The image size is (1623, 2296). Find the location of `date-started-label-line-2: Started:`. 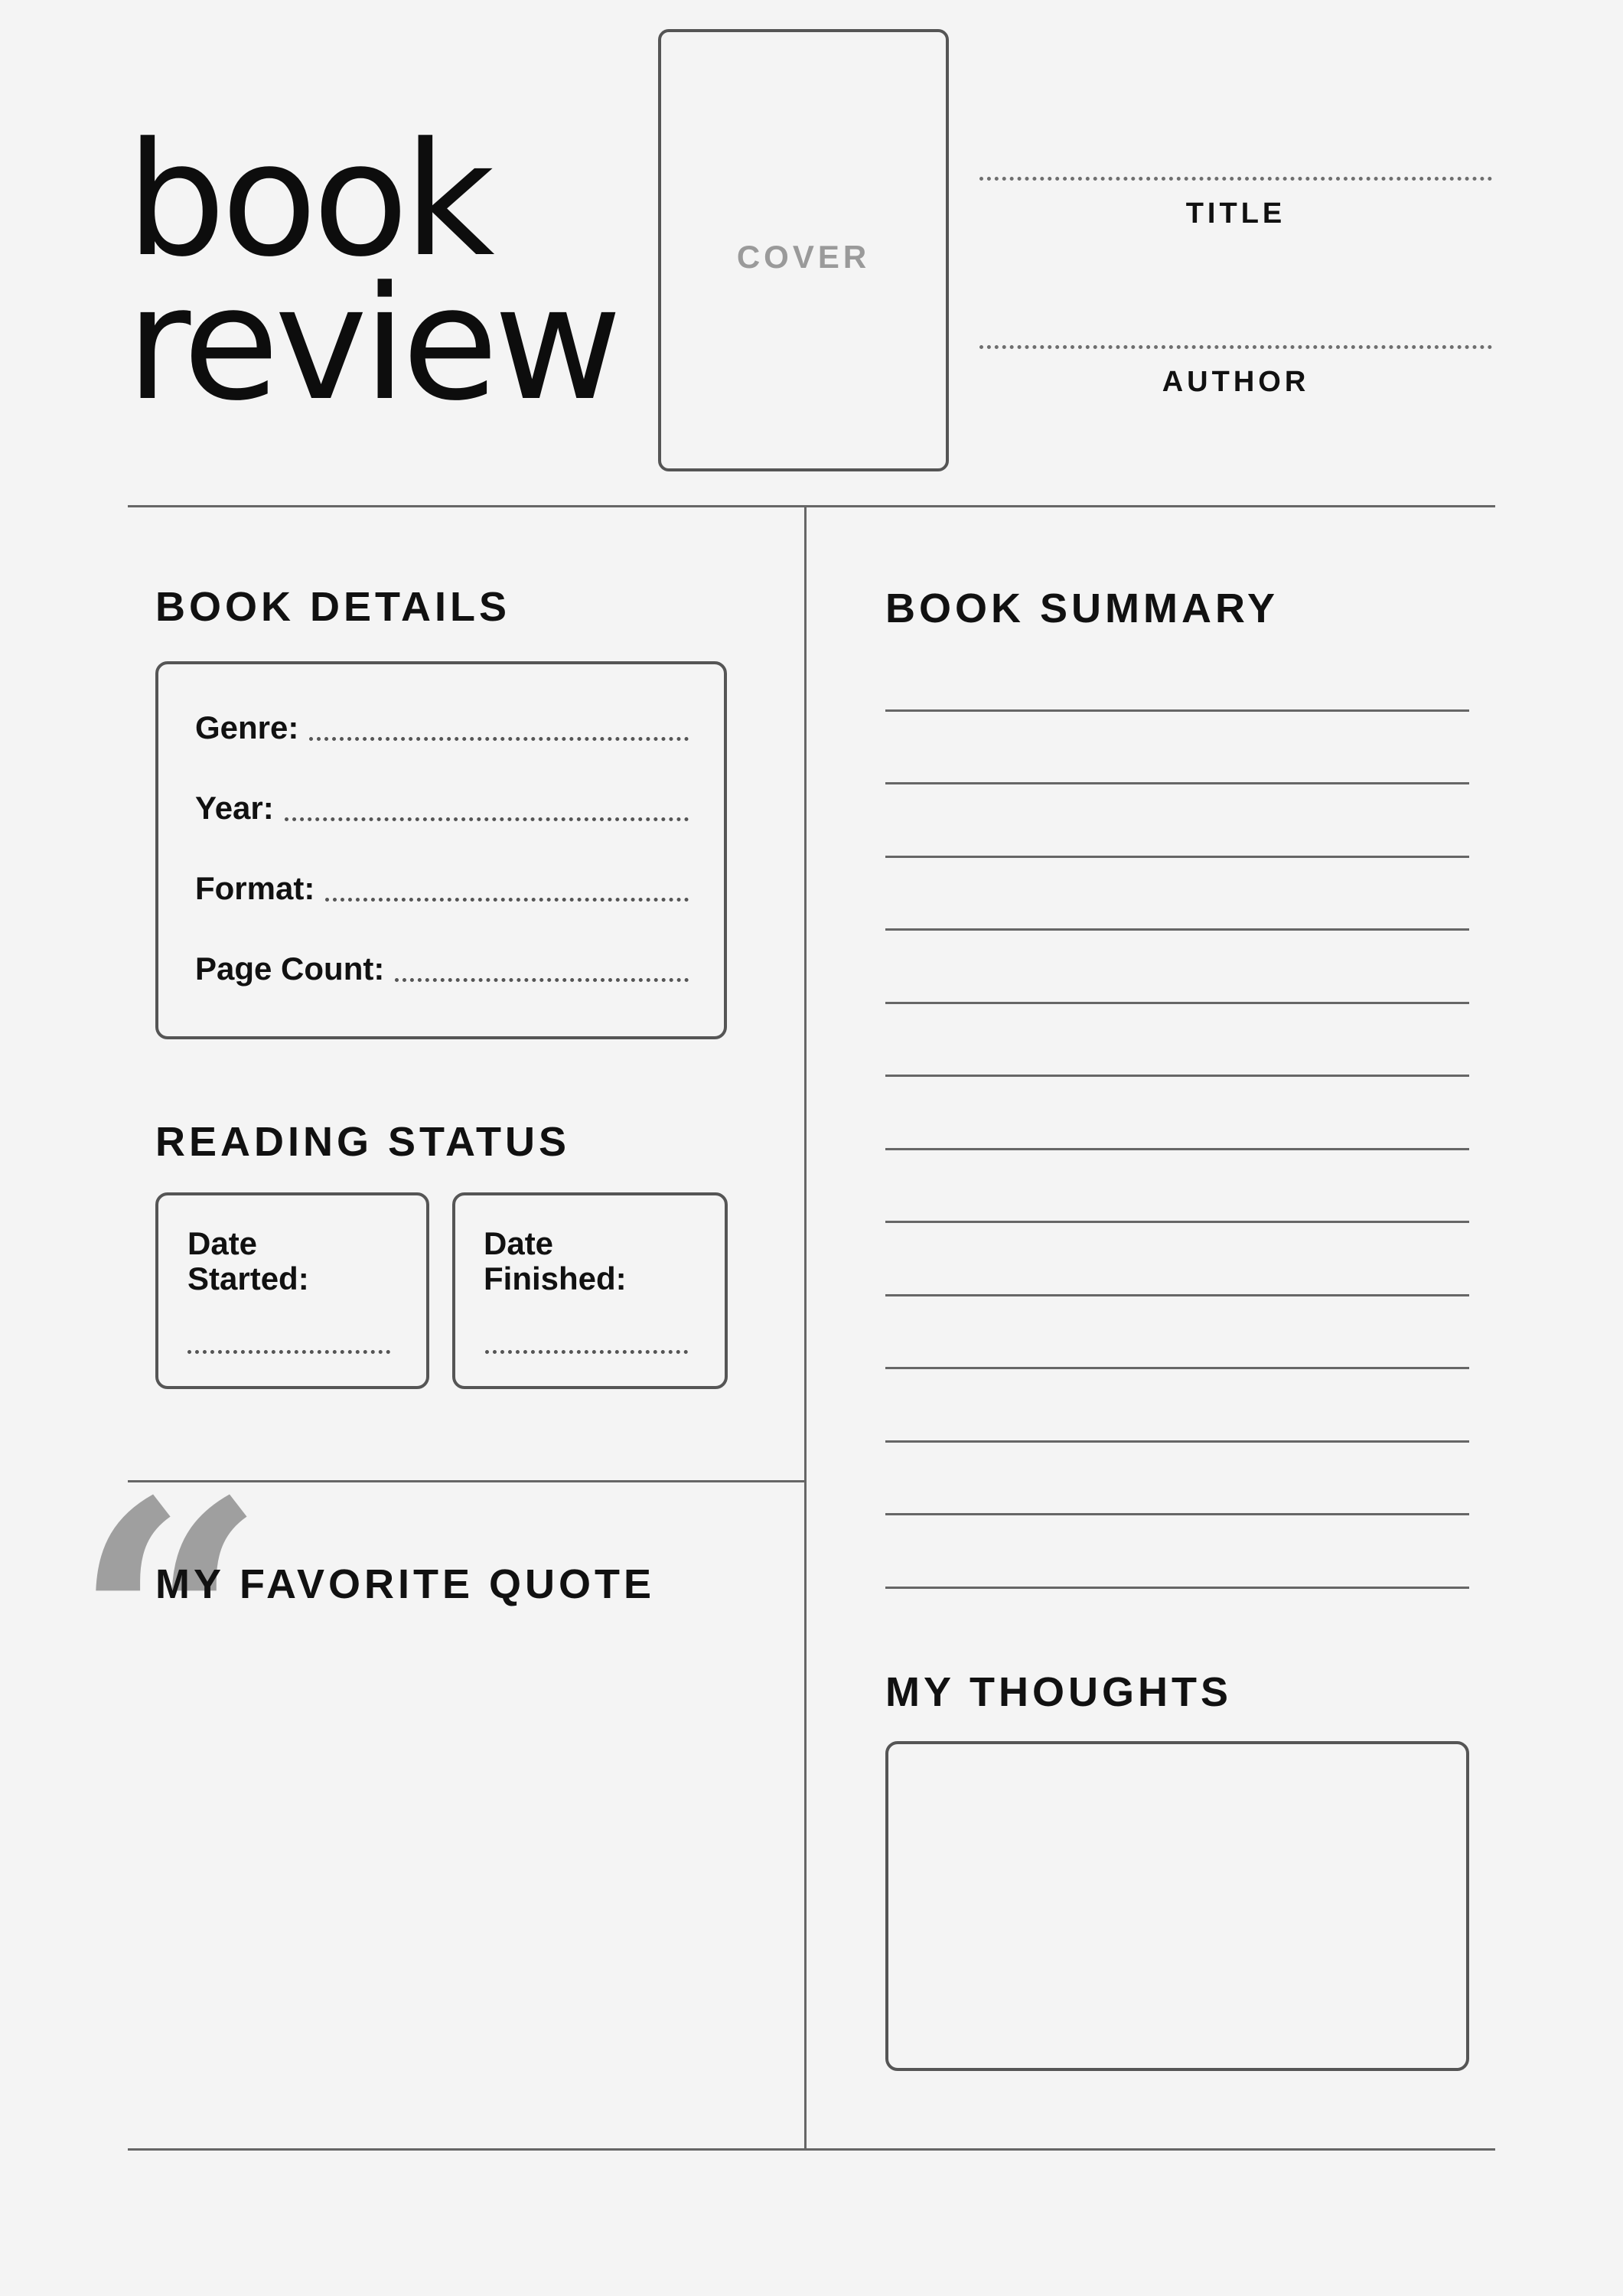

date-started-label-line-2: Started: is located at coordinates (248, 1278).